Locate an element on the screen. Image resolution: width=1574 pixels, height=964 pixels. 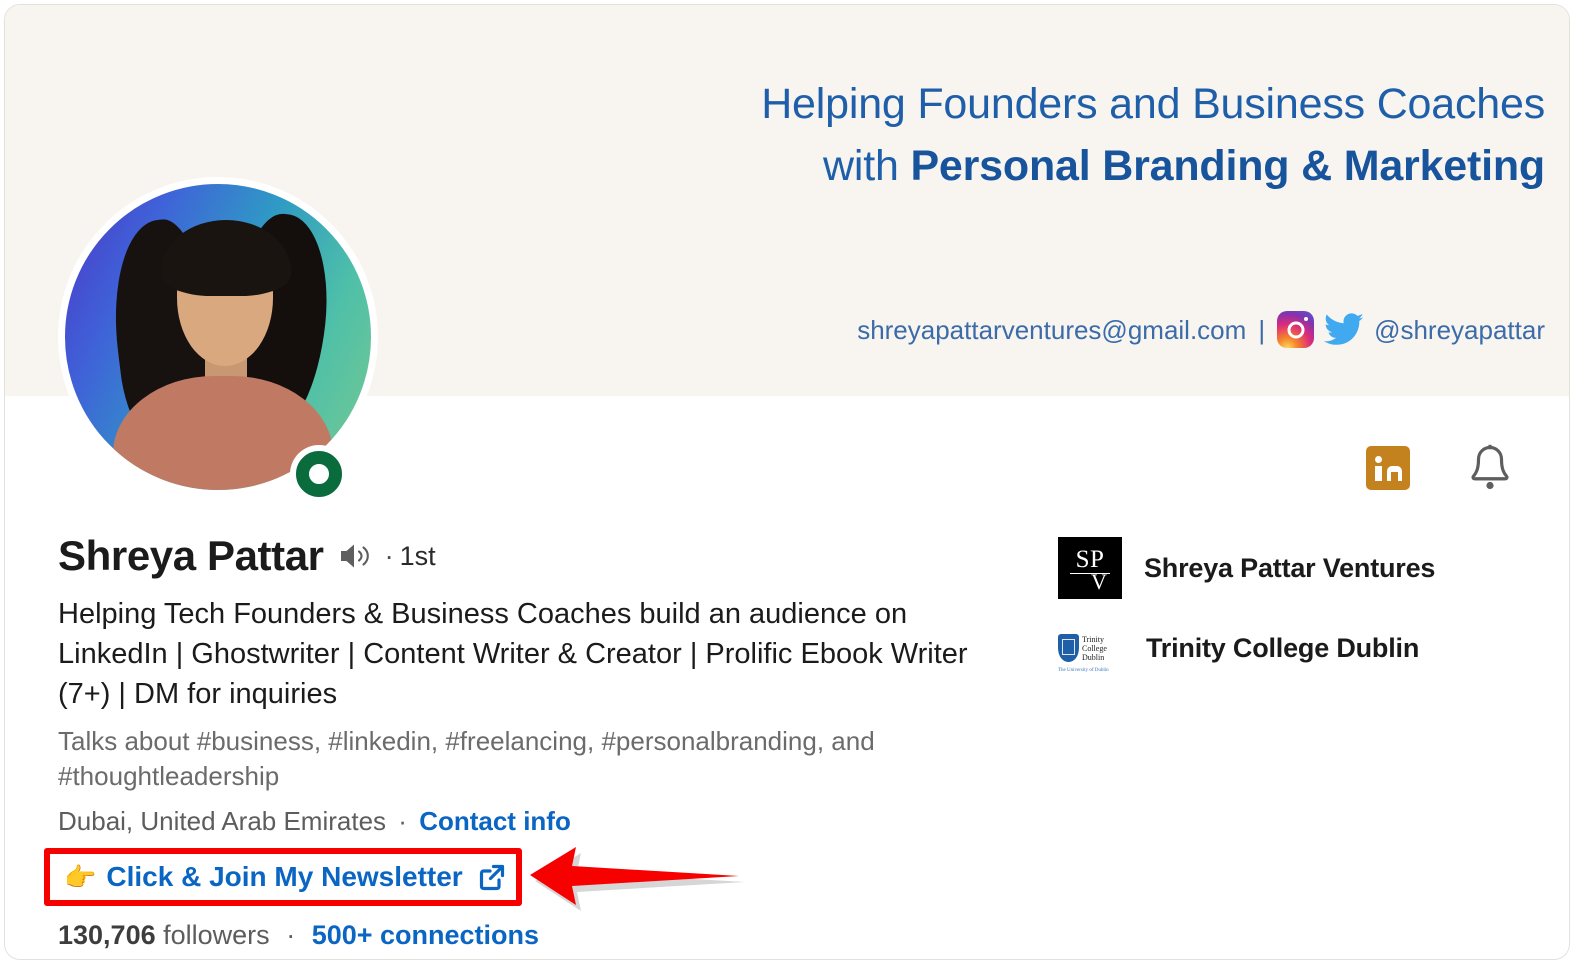
newsletter-link-label: Click & Join My Newsletter is located at coordinates (284, 876).